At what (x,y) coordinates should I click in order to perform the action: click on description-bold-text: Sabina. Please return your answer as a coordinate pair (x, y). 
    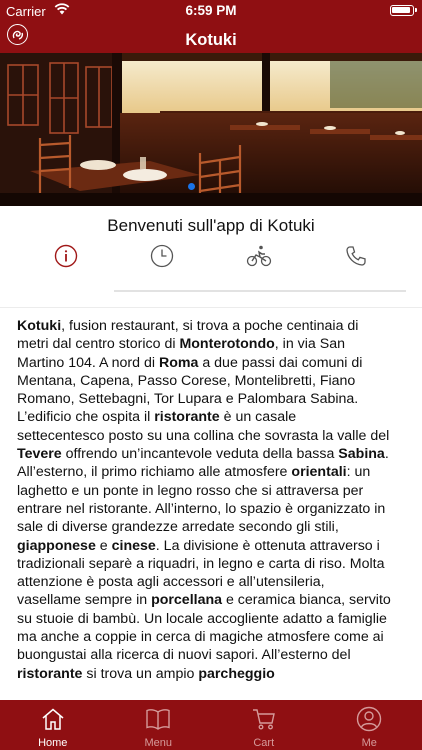
    Looking at the image, I should click on (361, 454).